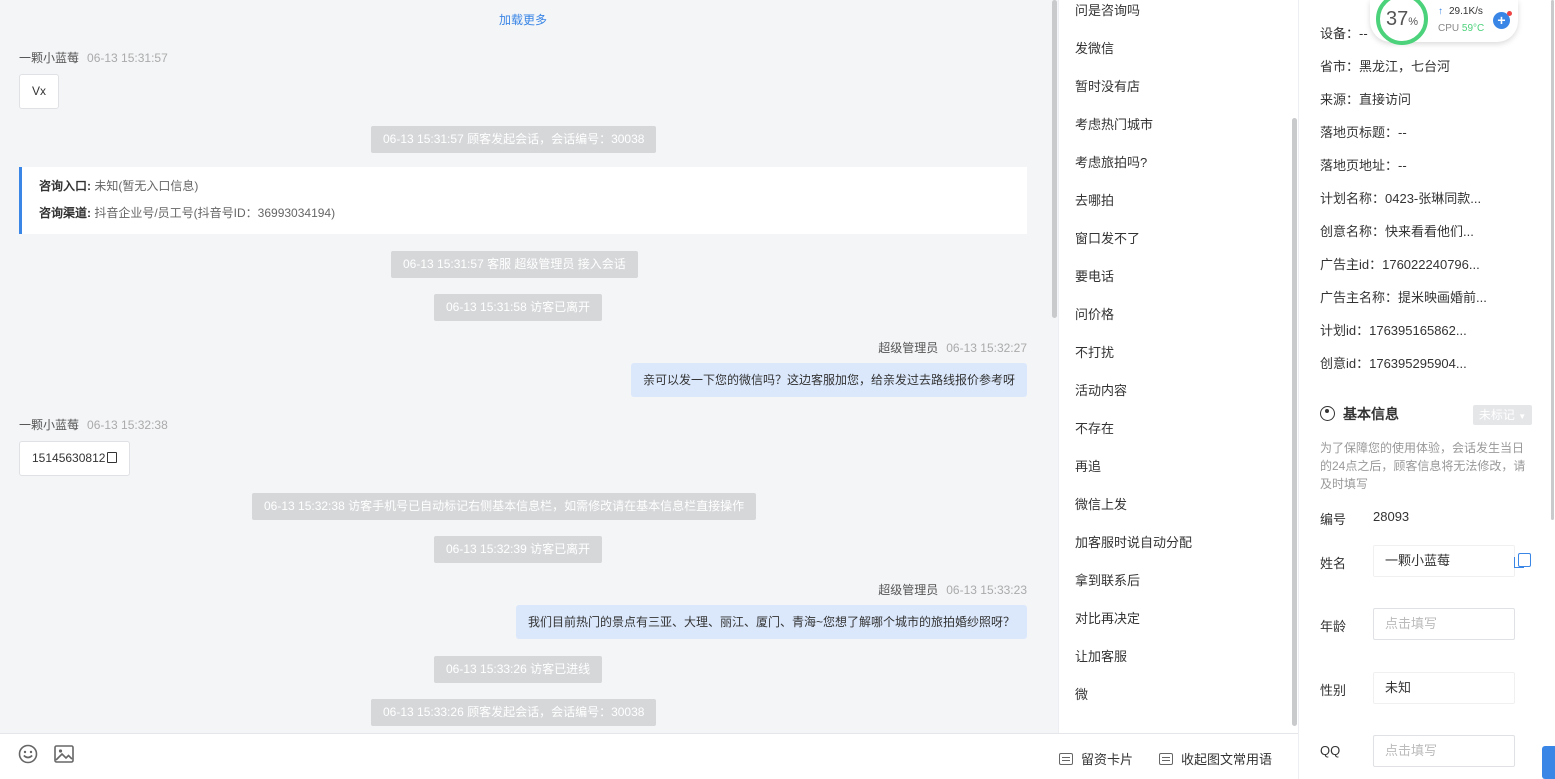 The height and width of the screenshot is (779, 1555). What do you see at coordinates (1333, 626) in the screenshot?
I see `age-label: 年龄` at bounding box center [1333, 626].